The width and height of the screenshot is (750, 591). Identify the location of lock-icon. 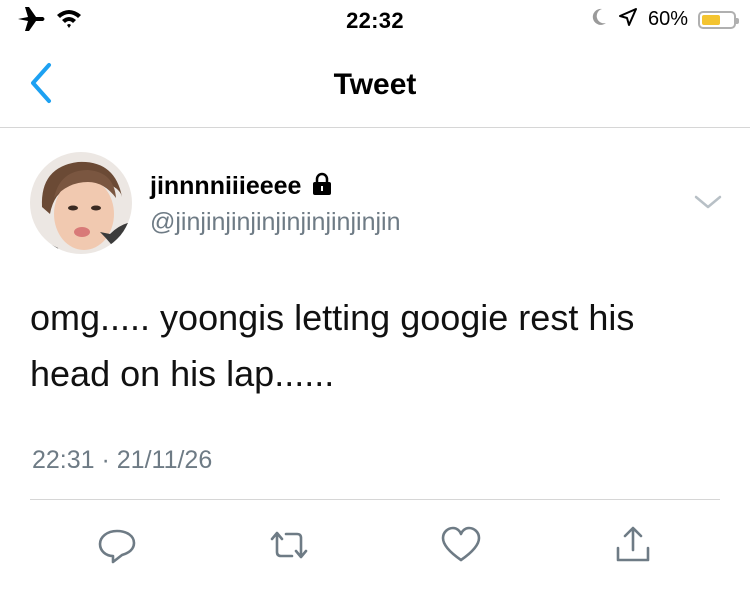
(322, 186).